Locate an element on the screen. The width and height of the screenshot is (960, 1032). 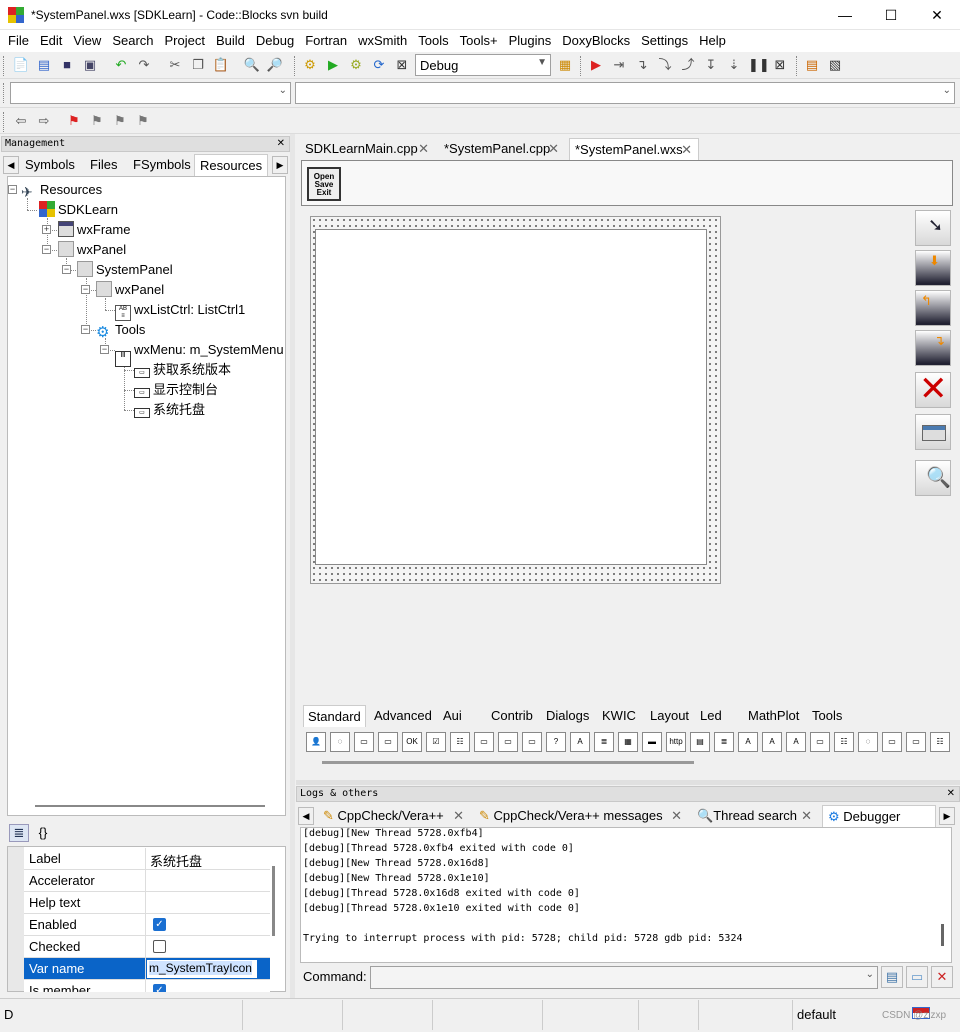
palette-combo-icon: ▭ is located at coordinates (532, 742).